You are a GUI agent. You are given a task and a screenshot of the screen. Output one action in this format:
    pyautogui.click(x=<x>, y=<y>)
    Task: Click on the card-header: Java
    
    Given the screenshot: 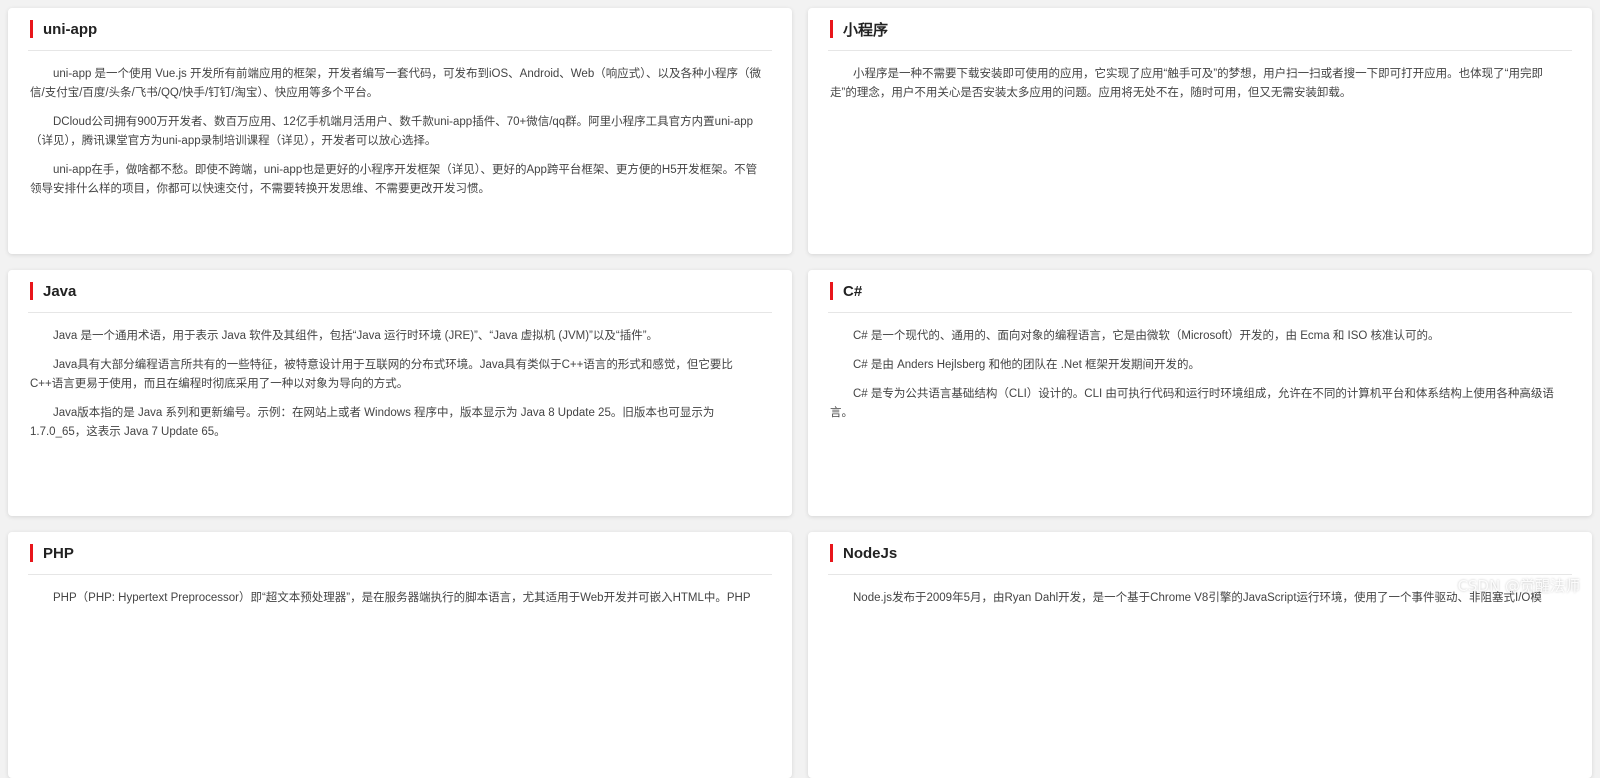 What is the action you would take?
    pyautogui.click(x=400, y=291)
    